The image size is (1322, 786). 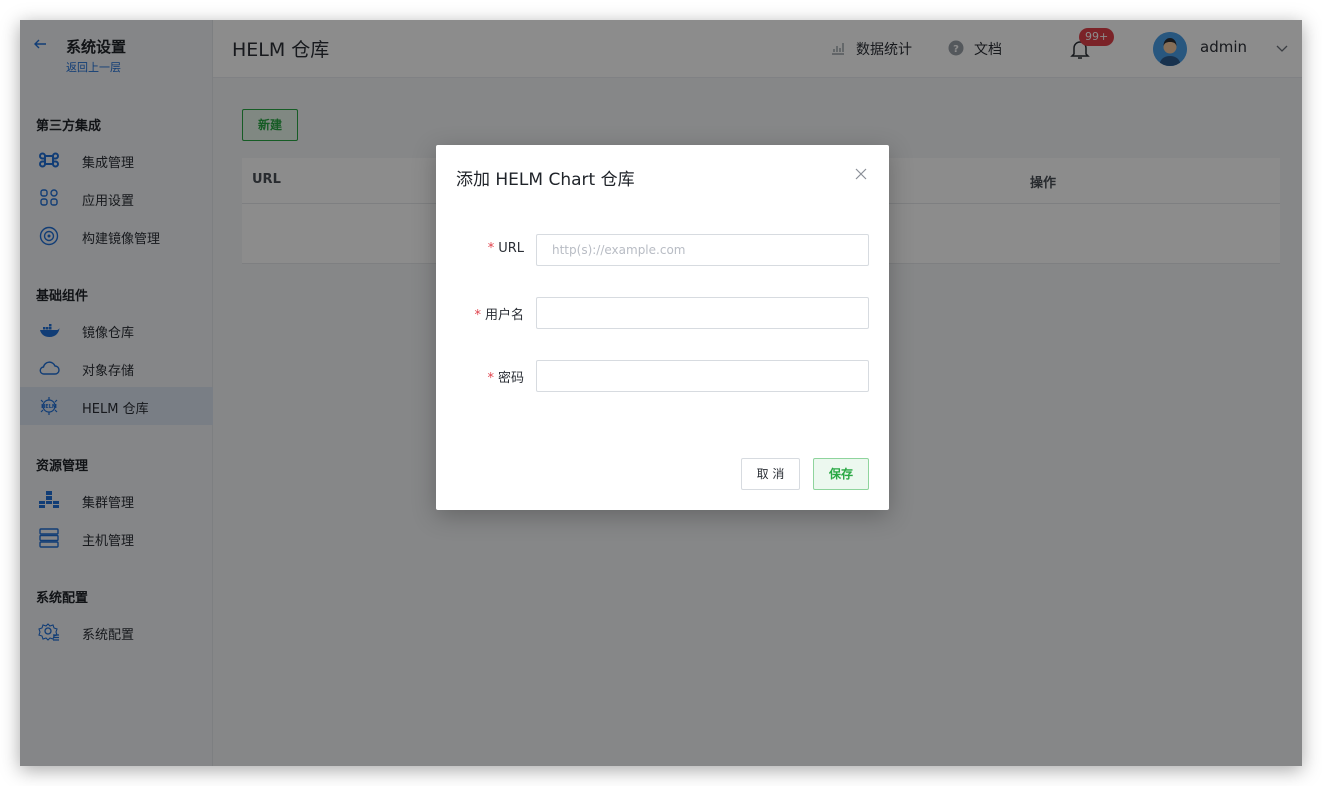 What do you see at coordinates (545, 180) in the screenshot?
I see `dialog-title: 添加 HELM Chart 仓库` at bounding box center [545, 180].